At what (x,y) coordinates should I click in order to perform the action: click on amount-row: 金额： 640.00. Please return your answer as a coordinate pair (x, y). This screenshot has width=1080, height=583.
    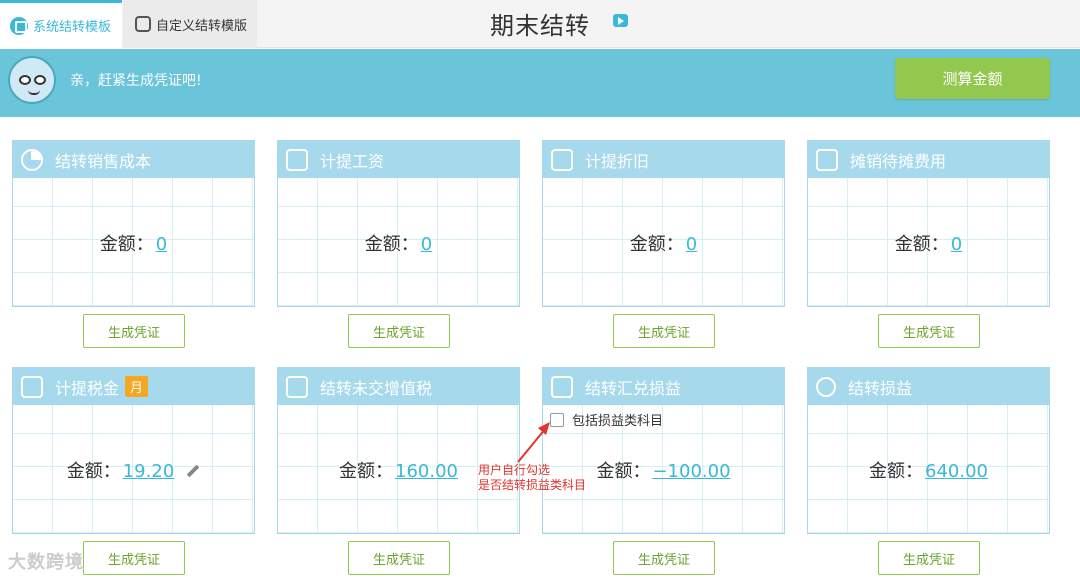
    Looking at the image, I should click on (928, 470).